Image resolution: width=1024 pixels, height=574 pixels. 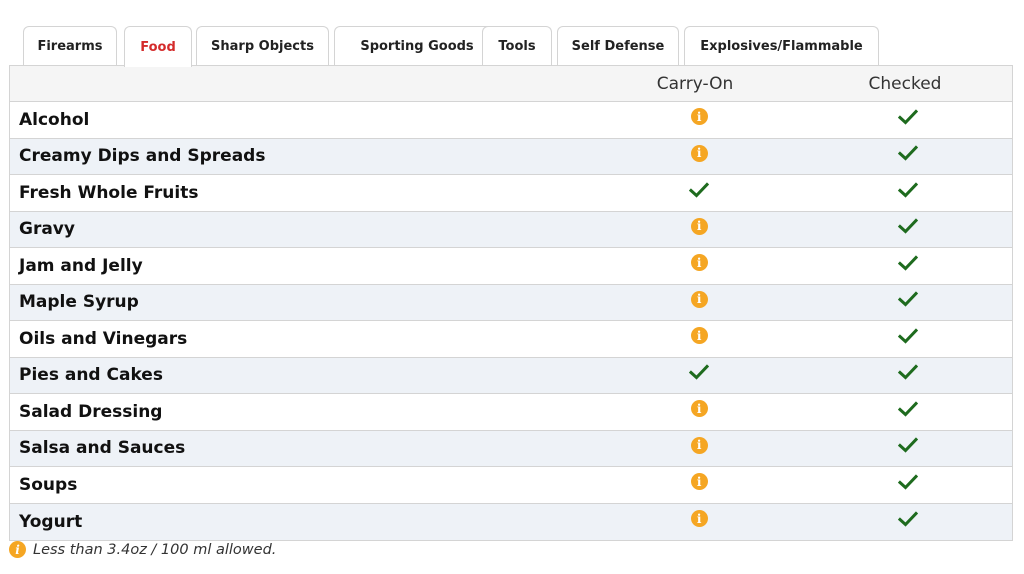 I want to click on item-name: Alcohol, so click(x=54, y=119).